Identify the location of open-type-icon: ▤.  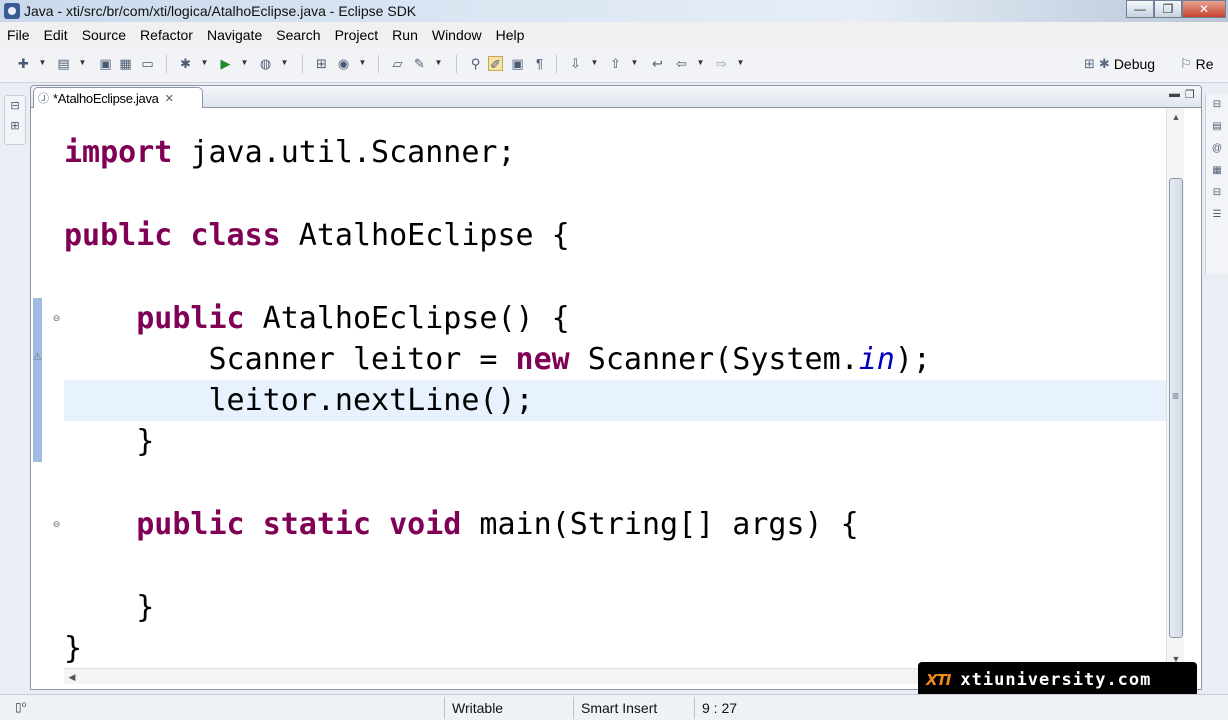
(63, 63).